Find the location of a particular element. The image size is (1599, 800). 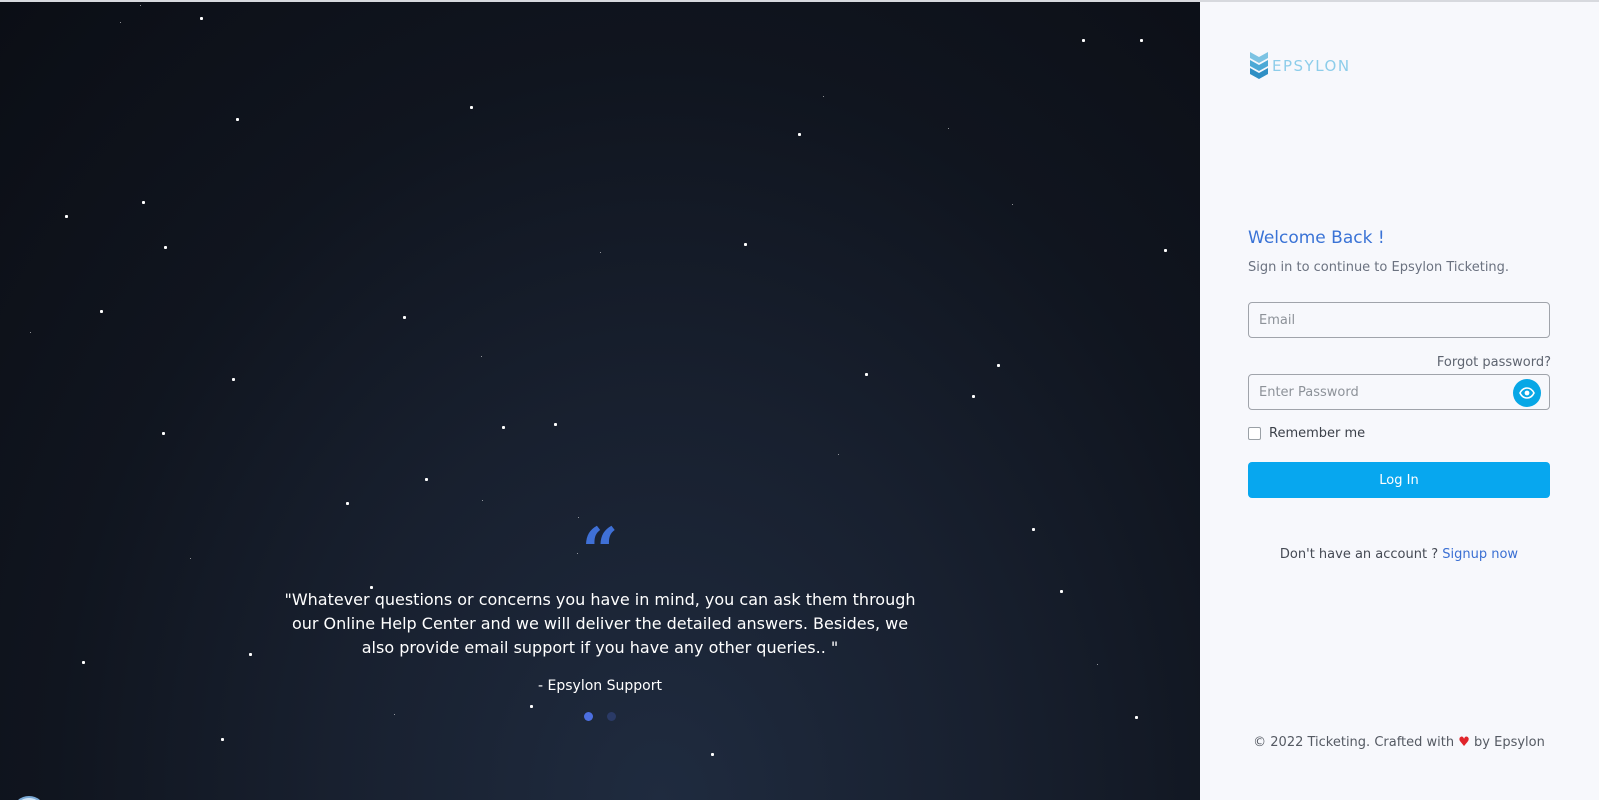

remember-me-checkbox is located at coordinates (1254, 433).